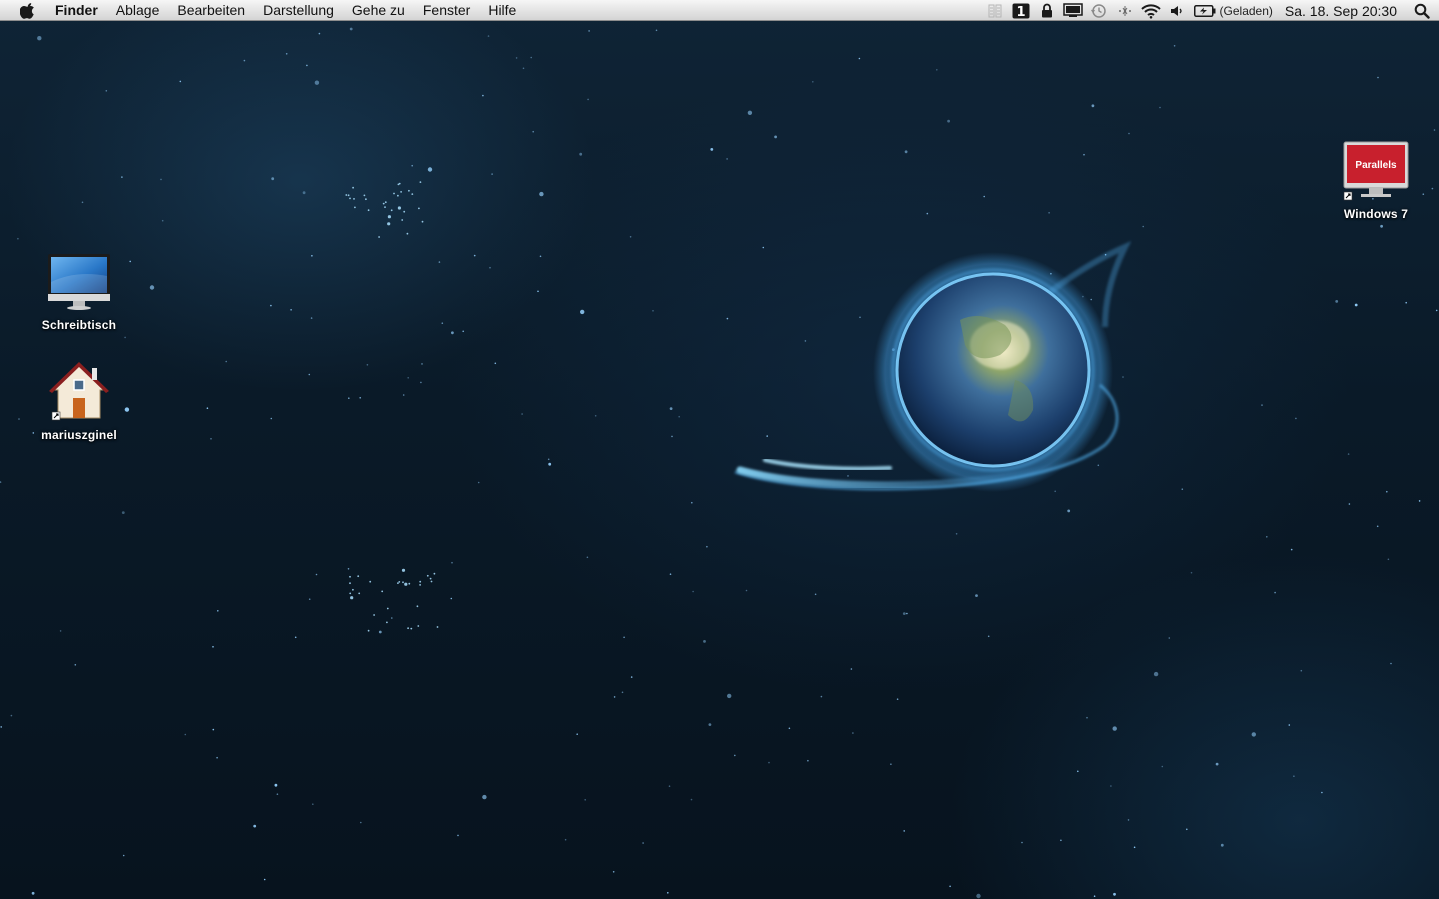 This screenshot has height=899, width=1439. I want to click on menubar-clock: Sa. 18. Sep 20:30, so click(1342, 11).